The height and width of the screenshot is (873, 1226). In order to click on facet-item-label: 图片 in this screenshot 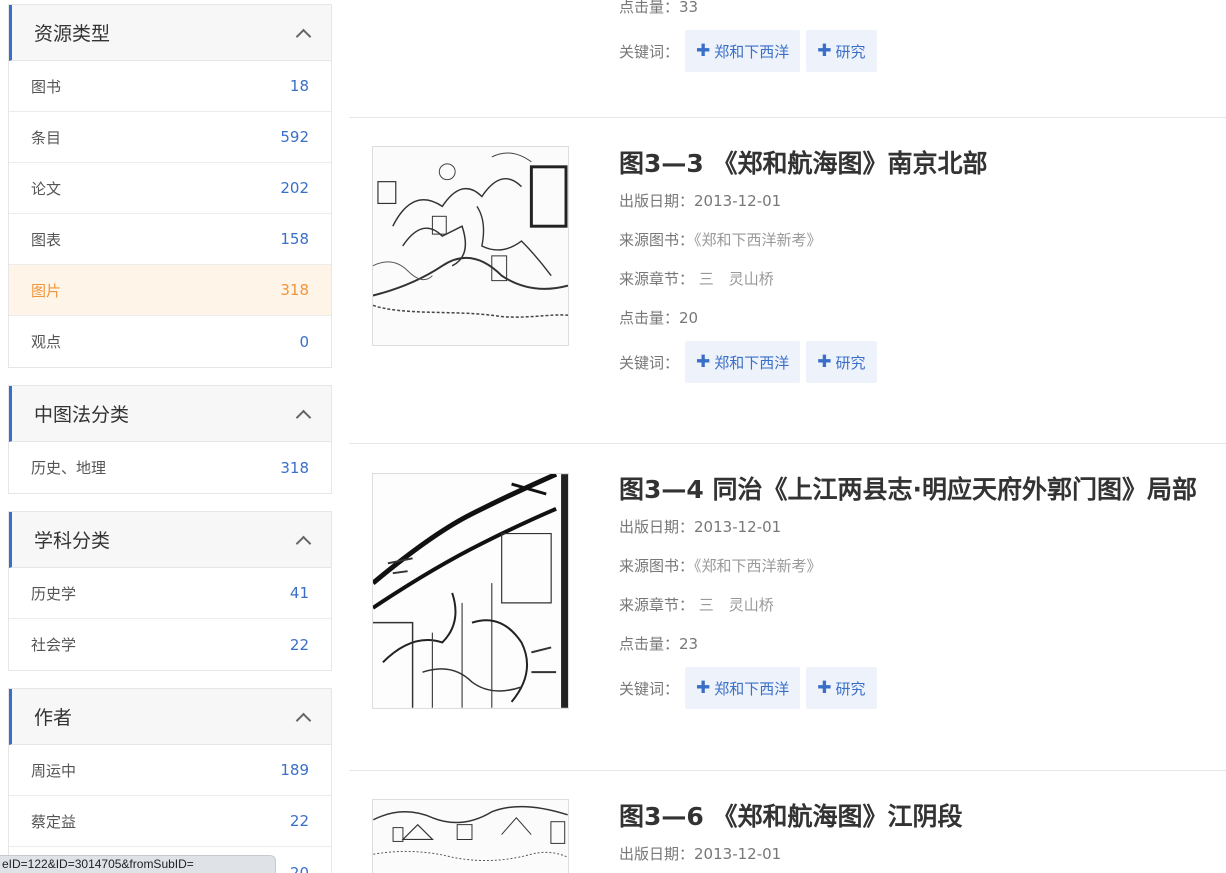, I will do `click(46, 290)`.